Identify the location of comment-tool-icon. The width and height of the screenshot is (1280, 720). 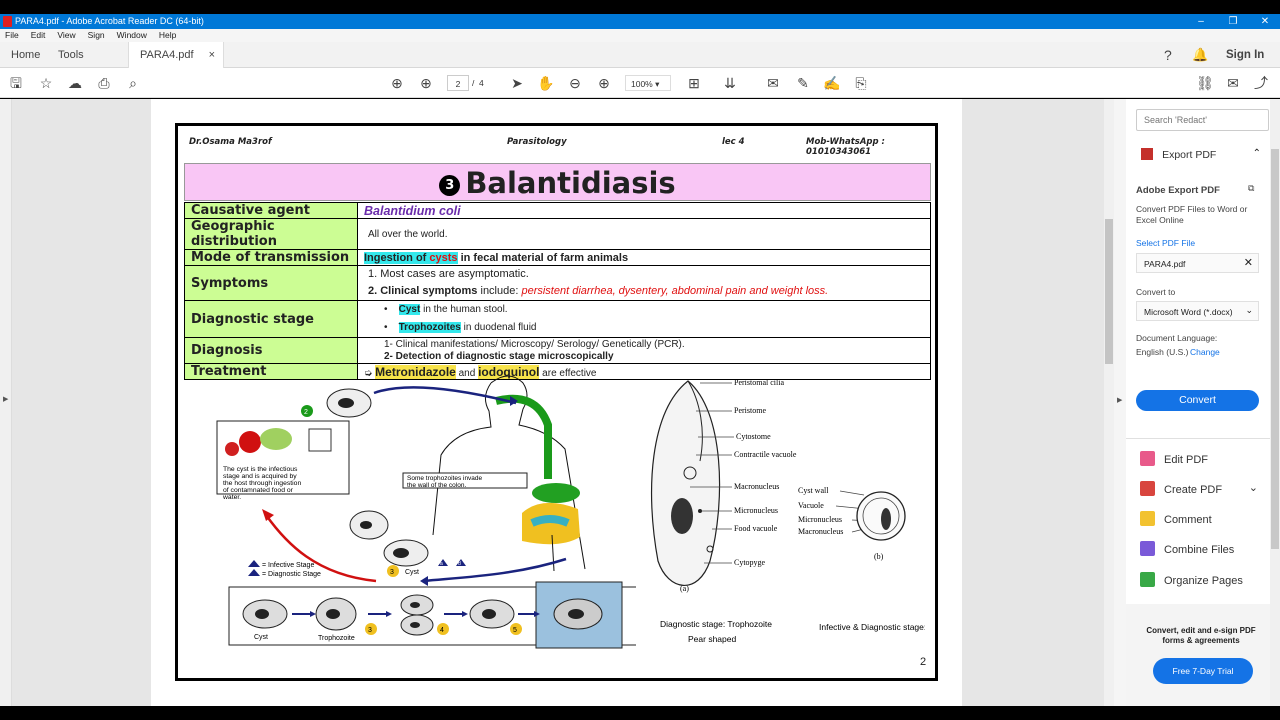
(1147, 518).